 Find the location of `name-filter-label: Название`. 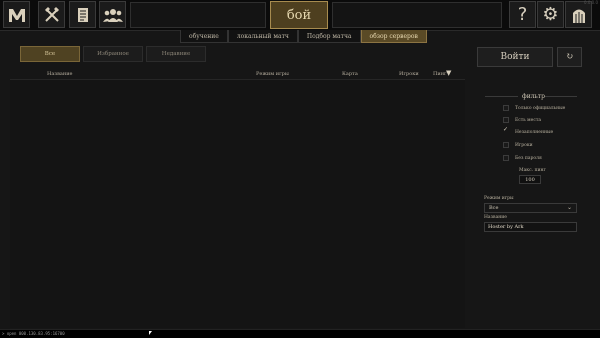

name-filter-label: Название is located at coordinates (495, 217).